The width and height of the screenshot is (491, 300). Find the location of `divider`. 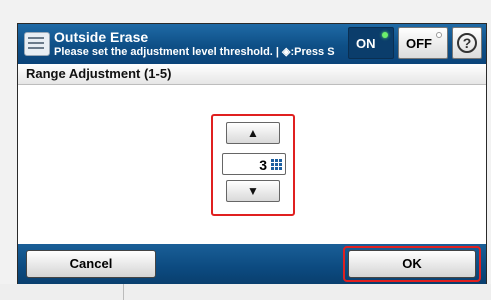

divider is located at coordinates (123, 292).